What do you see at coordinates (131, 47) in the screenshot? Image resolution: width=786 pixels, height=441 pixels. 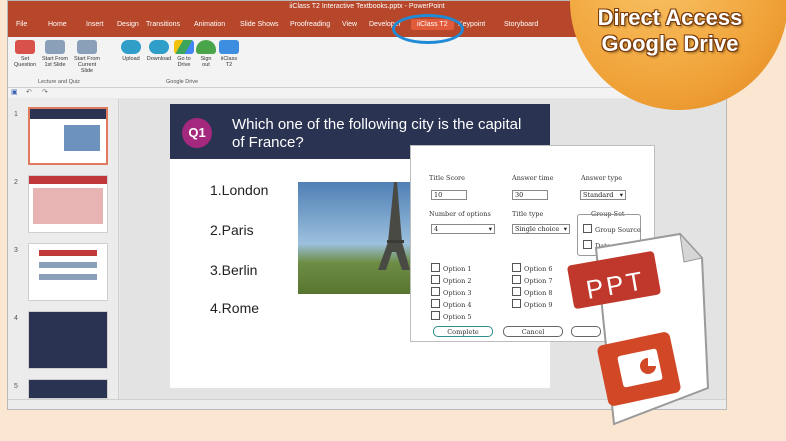 I see `cloud-upload-icon` at bounding box center [131, 47].